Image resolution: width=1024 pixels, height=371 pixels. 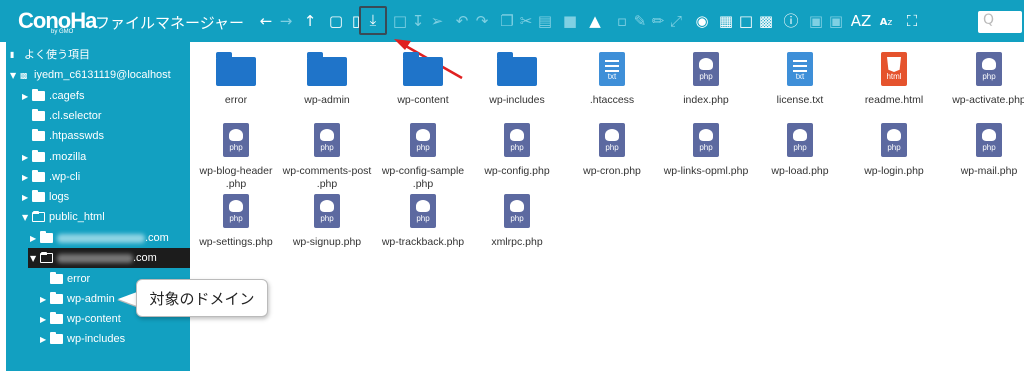 I want to click on redacted-text, so click(x=95, y=258).